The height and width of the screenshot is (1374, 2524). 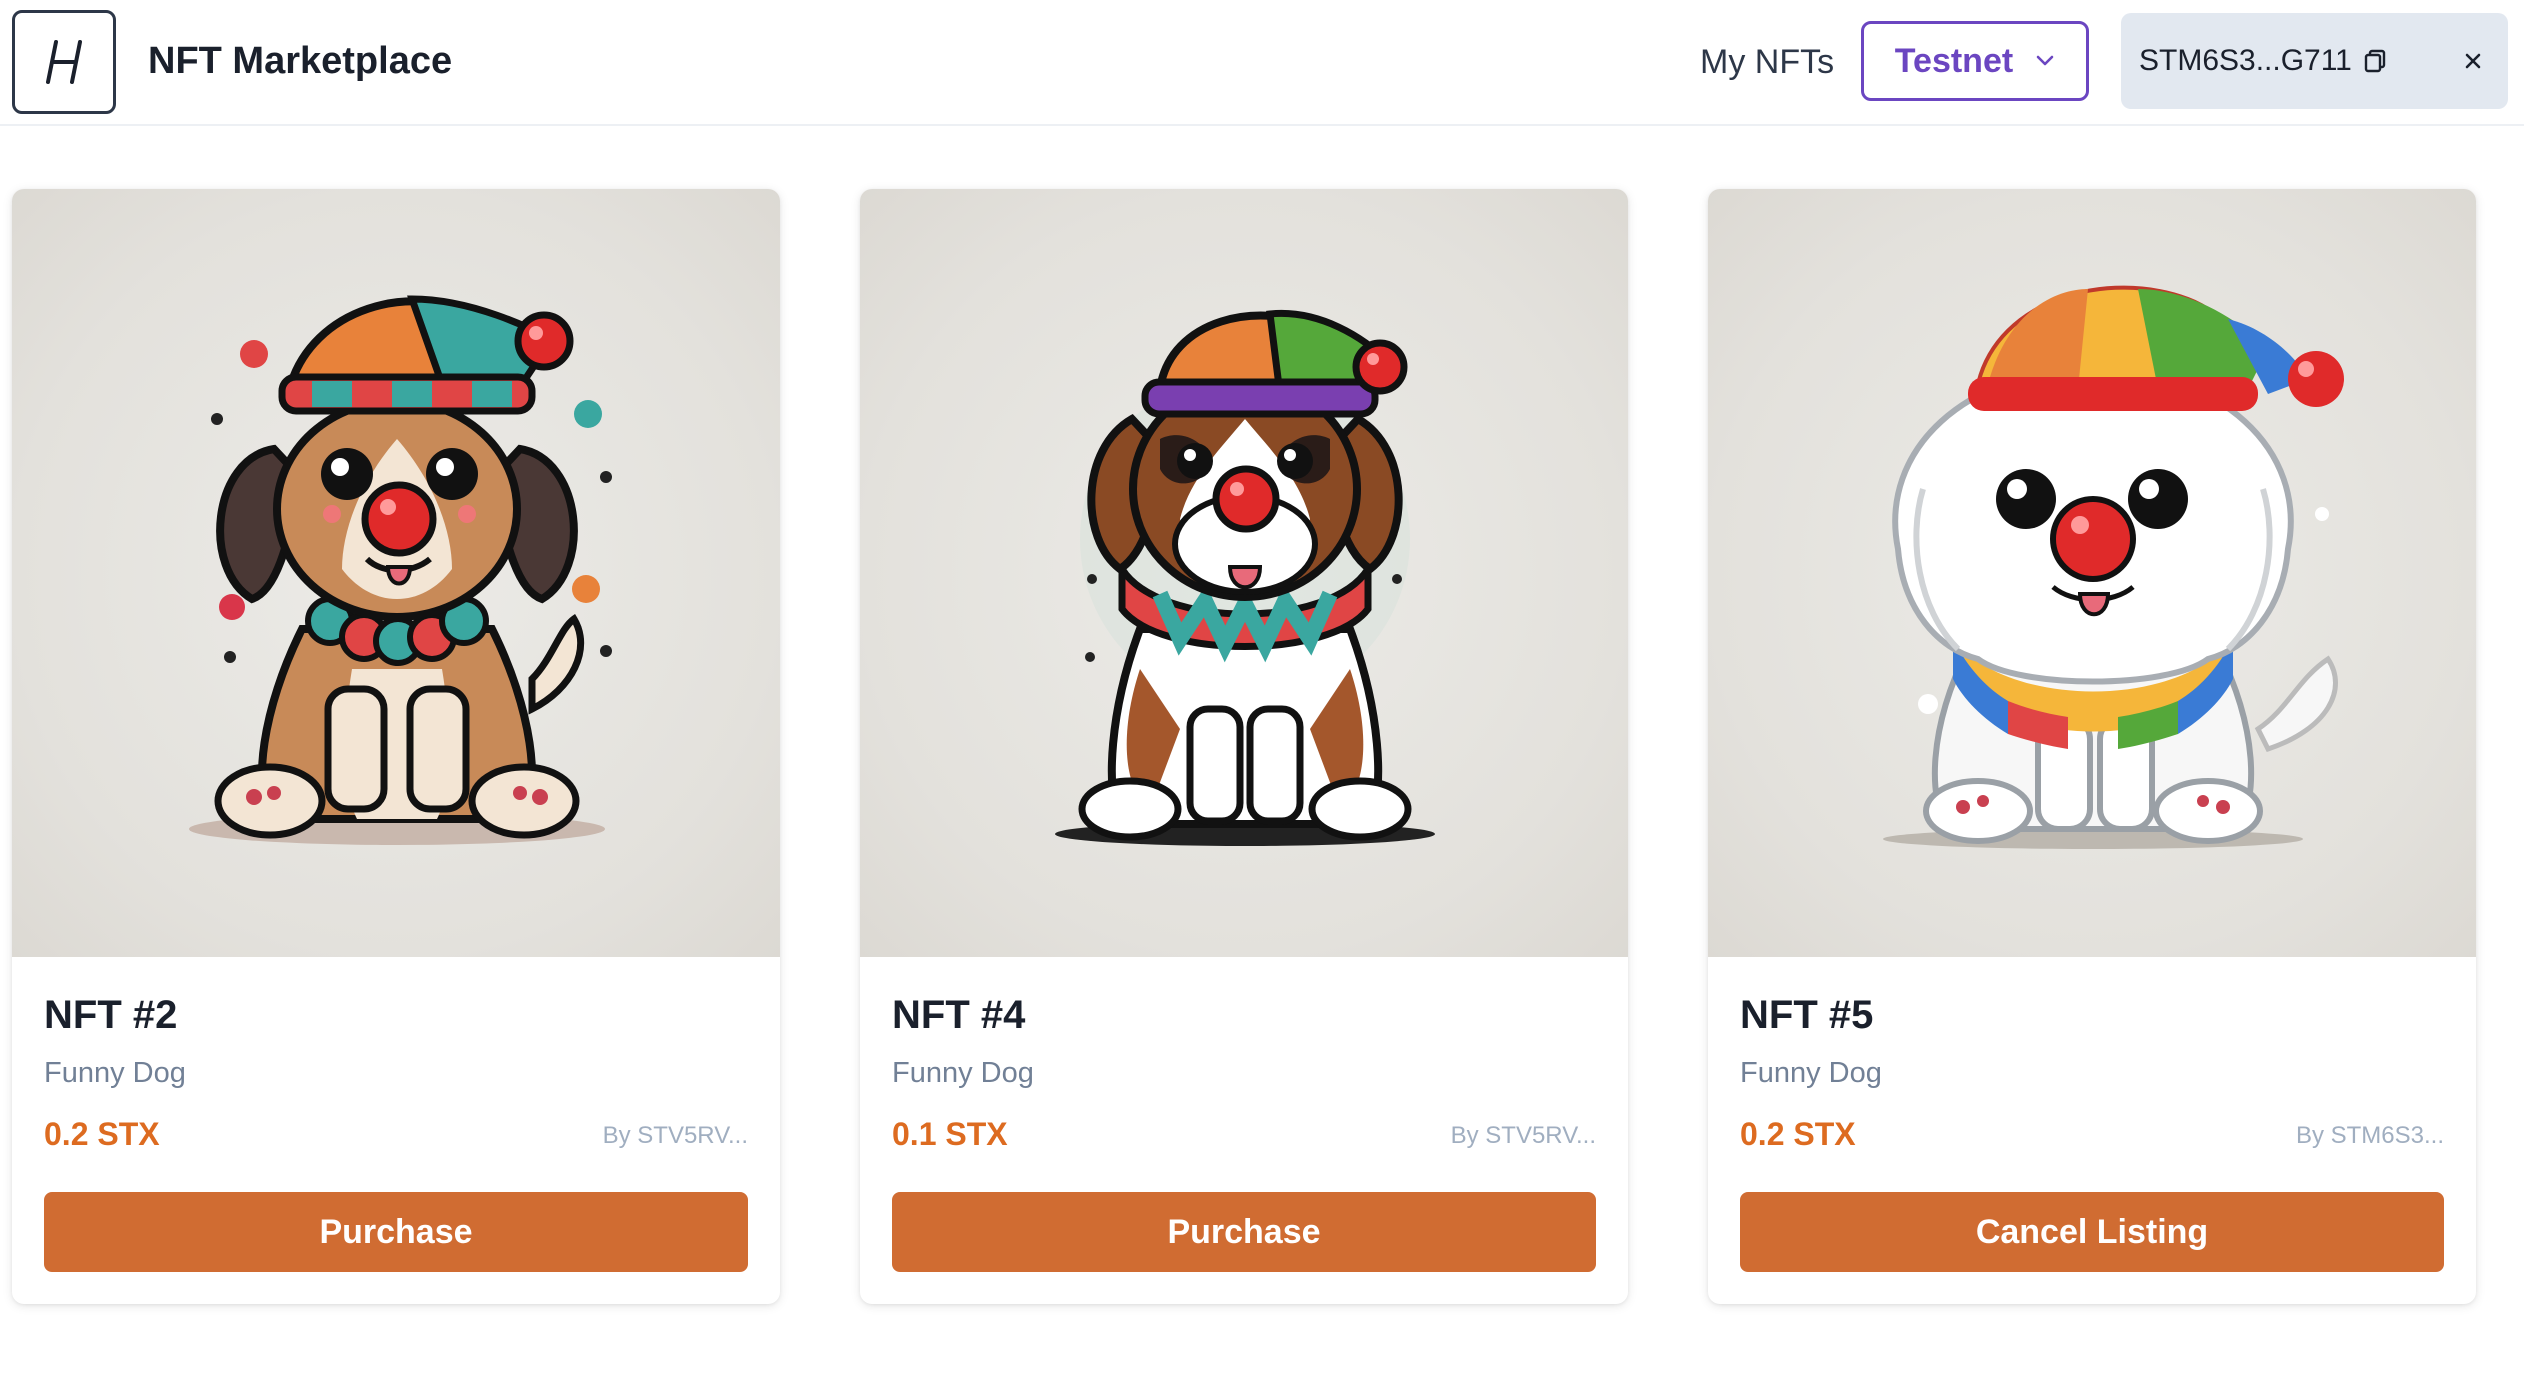 I want to click on wallet-connection: STM6S3...G711, so click(x=2314, y=61).